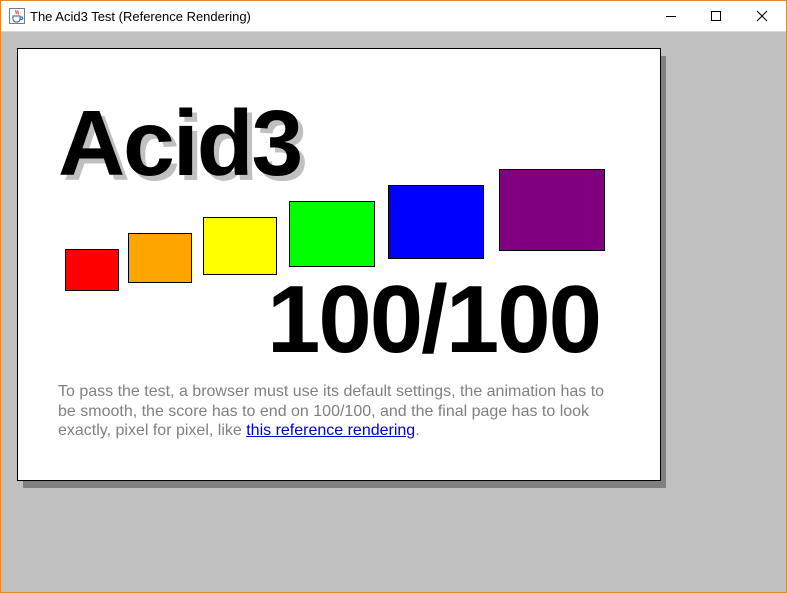 The height and width of the screenshot is (593, 787). I want to click on window-title: The Acid3 Test (Reference Rendering), so click(140, 16).